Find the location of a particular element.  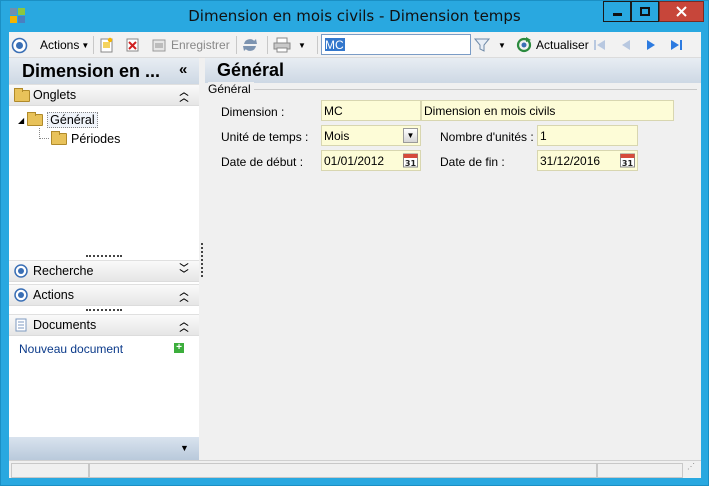

actions-label: Actions is located at coordinates (60, 45).